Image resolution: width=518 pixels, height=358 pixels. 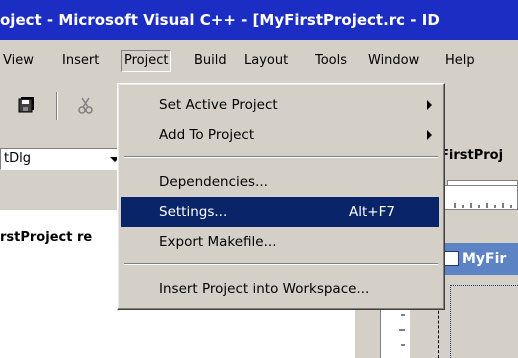 I want to click on menu-item-accelerator: Alt+F7, so click(x=372, y=212).